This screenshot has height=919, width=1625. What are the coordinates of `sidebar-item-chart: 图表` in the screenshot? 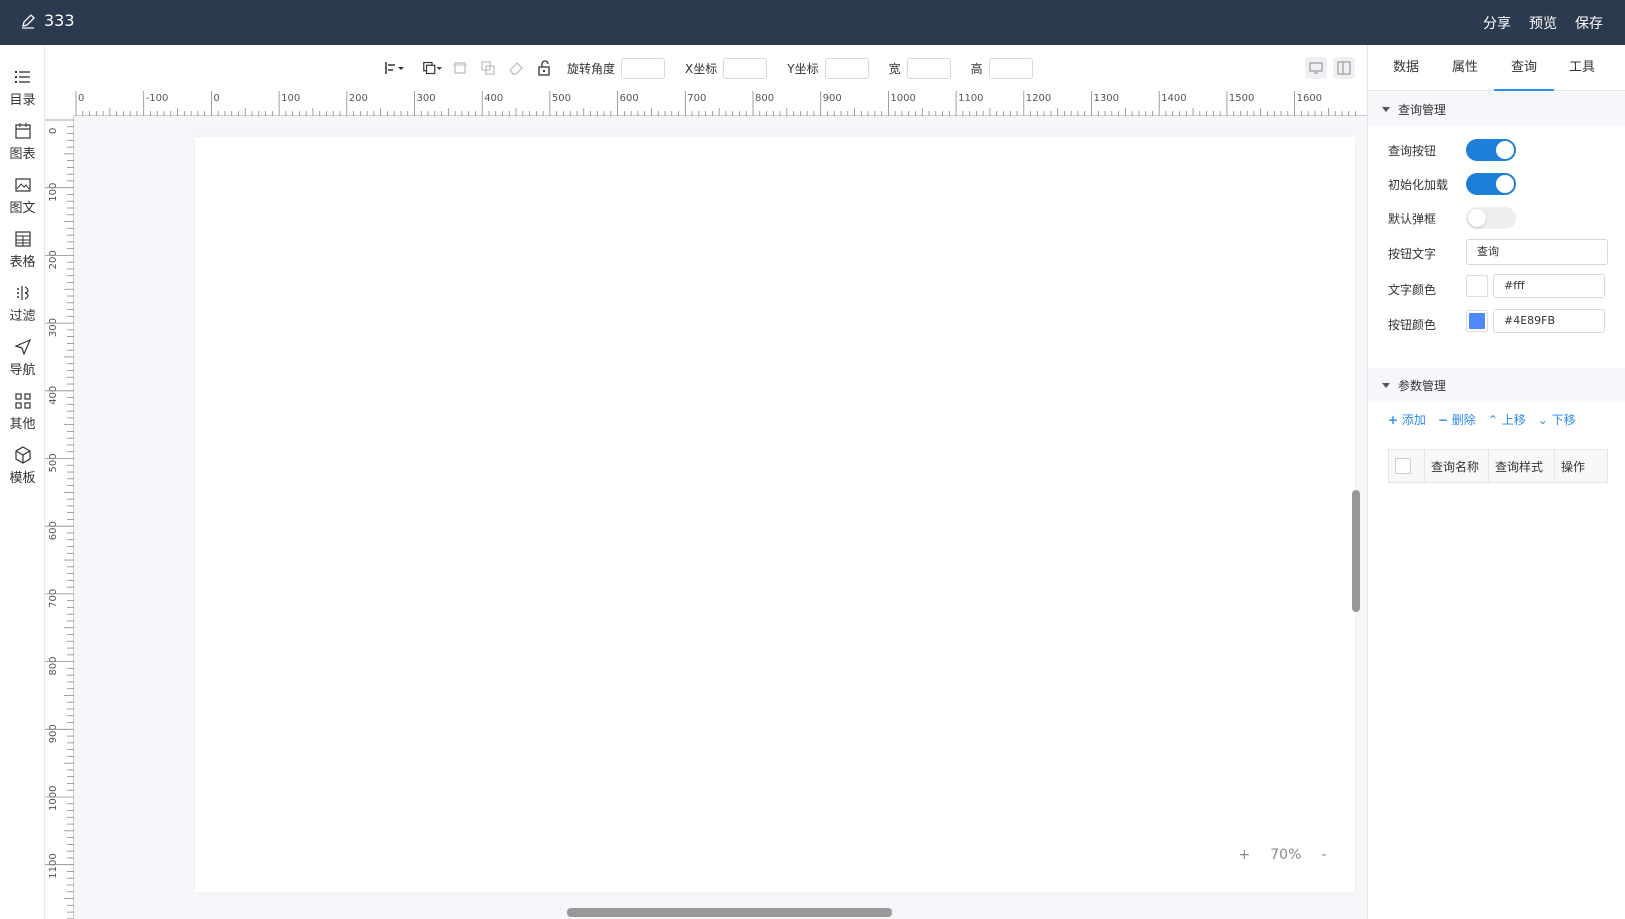 It's located at (22, 147).